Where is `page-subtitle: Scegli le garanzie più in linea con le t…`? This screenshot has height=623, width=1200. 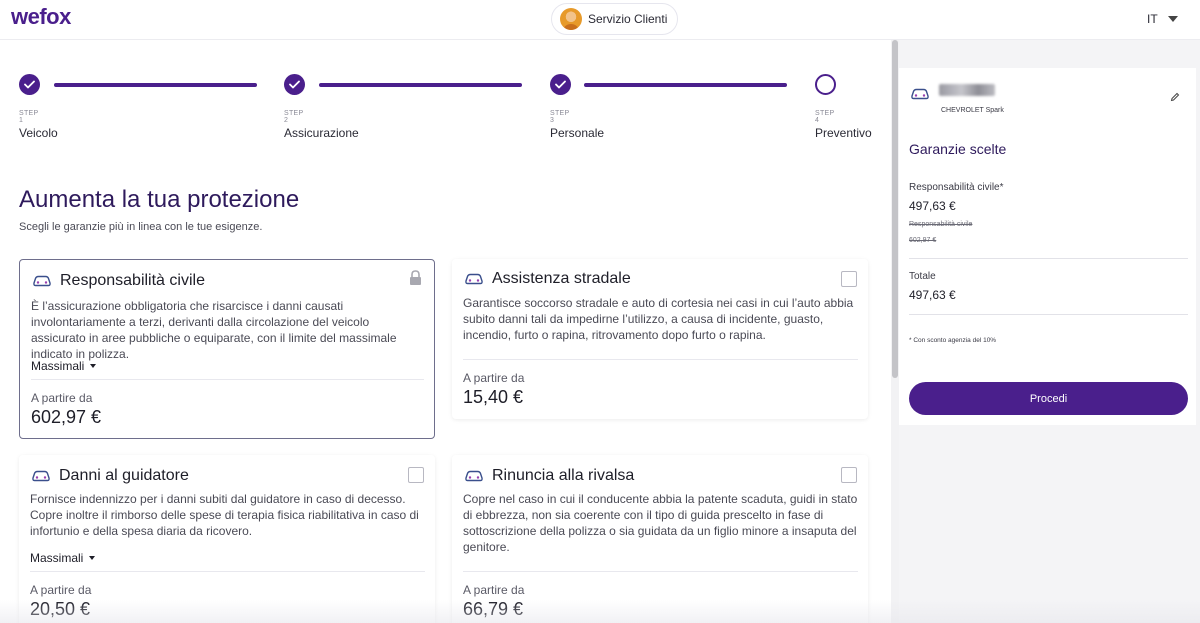
page-subtitle: Scegli le garanzie più in linea con le t… is located at coordinates (141, 227).